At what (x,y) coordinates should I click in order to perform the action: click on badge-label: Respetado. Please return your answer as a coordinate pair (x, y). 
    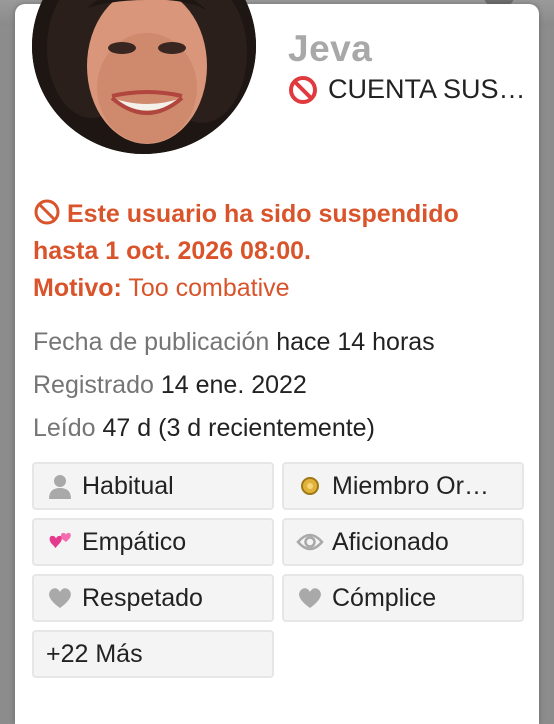
    Looking at the image, I should click on (142, 597).